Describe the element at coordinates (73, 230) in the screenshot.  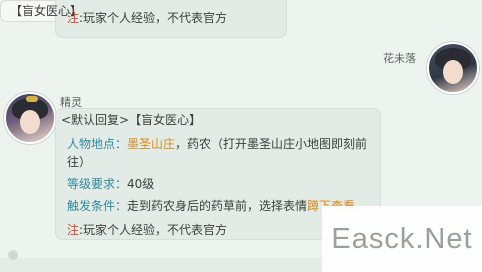
I see `disclaimer-prefix: 注` at that location.